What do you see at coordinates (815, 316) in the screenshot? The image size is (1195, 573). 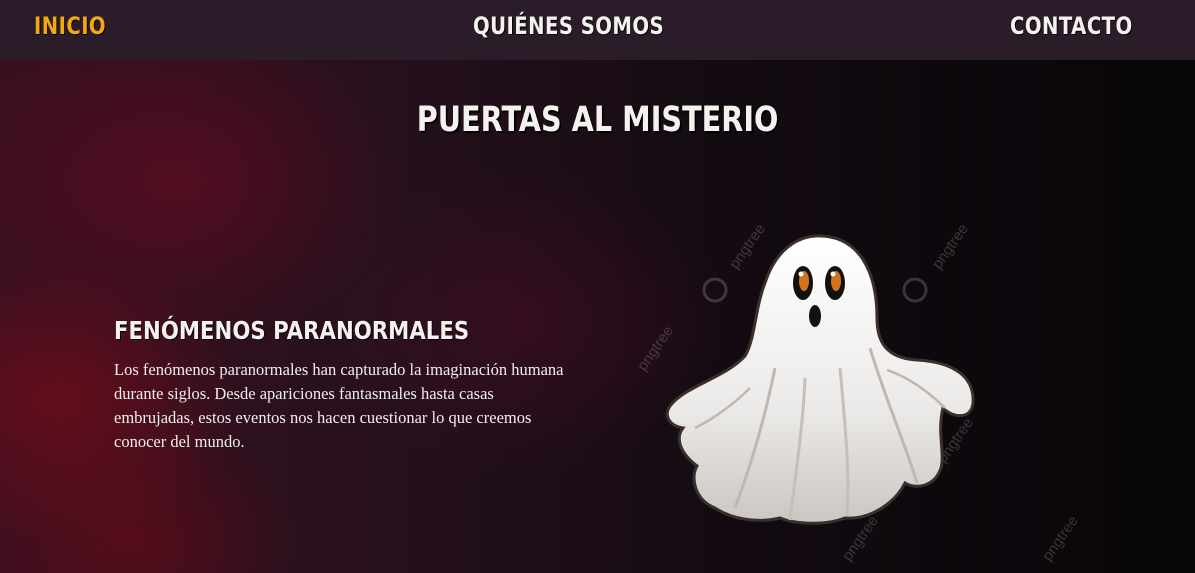 I see `ghost-mouth` at bounding box center [815, 316].